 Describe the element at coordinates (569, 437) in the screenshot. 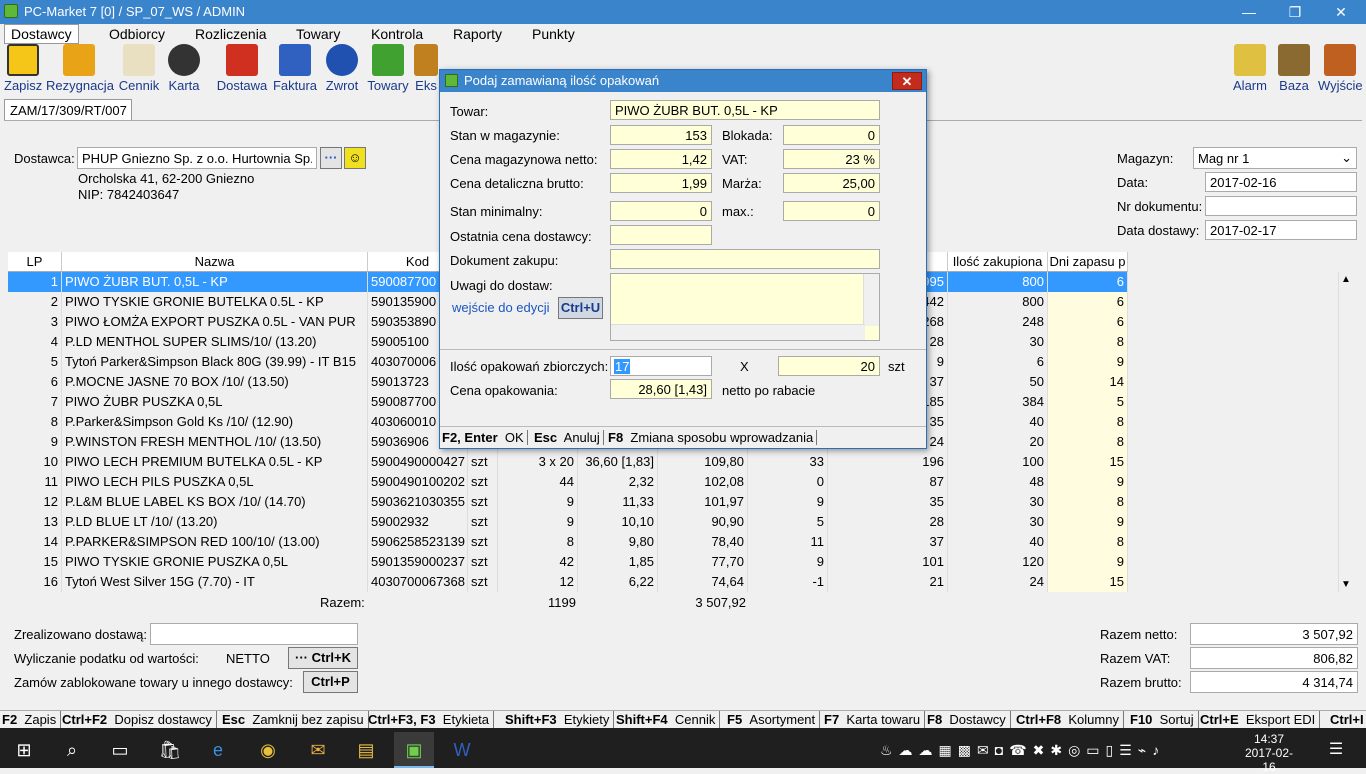

I see `cancel-key: Esc Anuluj` at that location.